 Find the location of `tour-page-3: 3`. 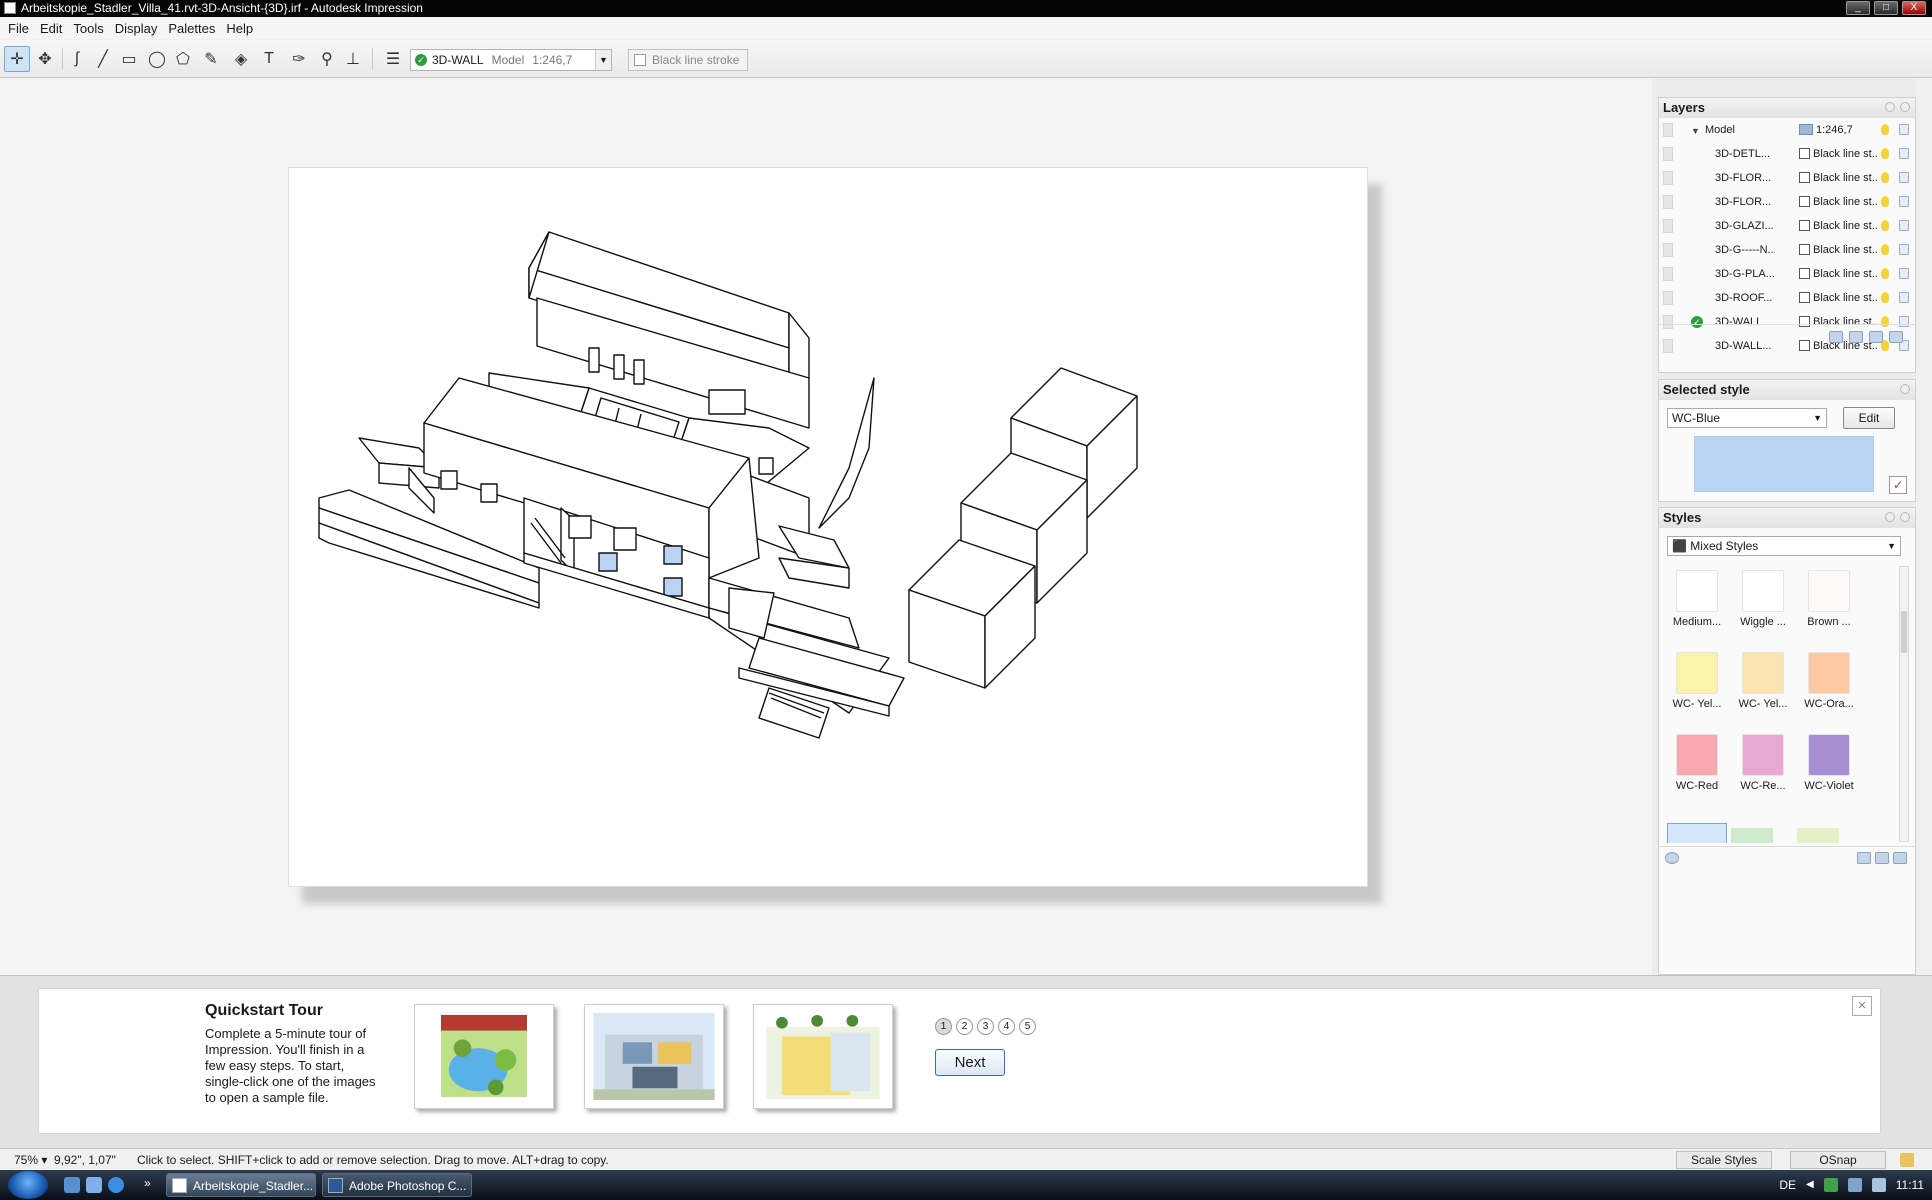

tour-page-3: 3 is located at coordinates (985, 1026).